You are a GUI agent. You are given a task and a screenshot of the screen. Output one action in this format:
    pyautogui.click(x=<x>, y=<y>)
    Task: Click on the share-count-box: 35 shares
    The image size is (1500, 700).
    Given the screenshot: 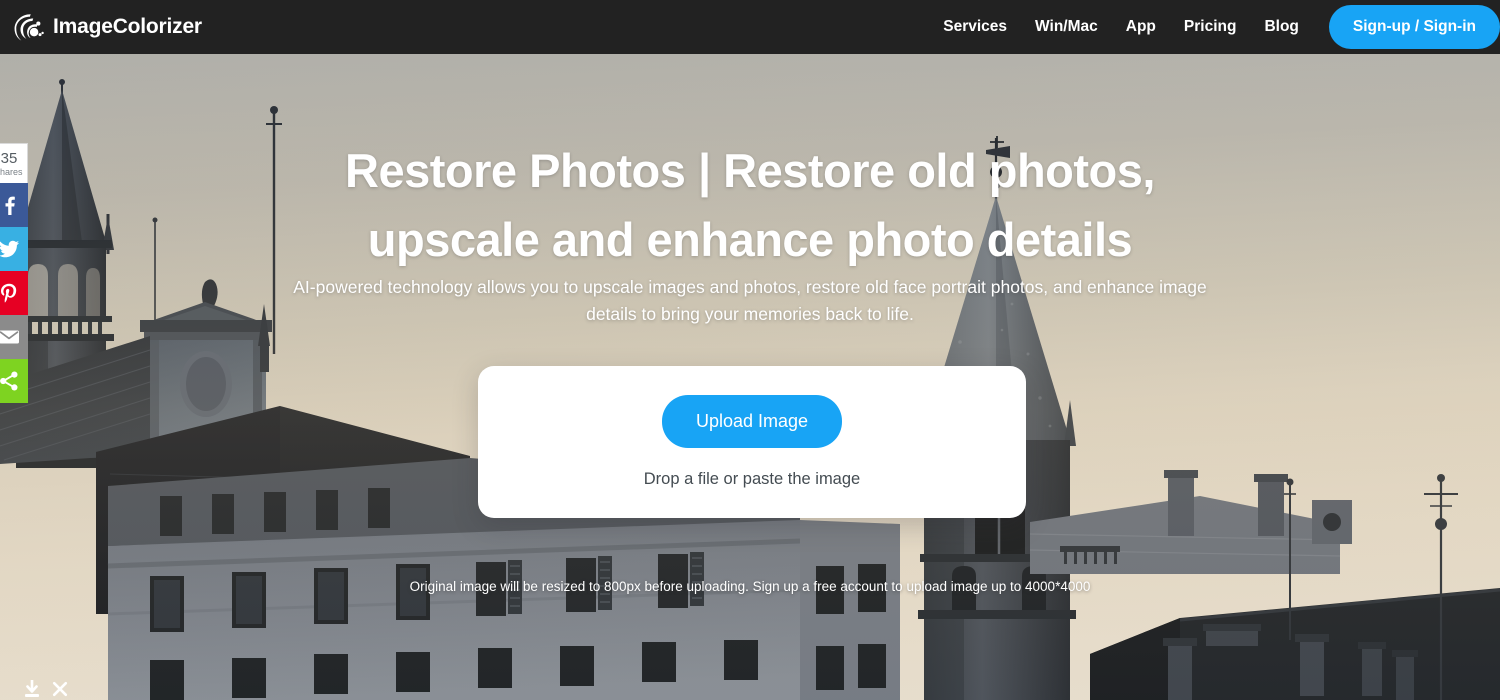 What is the action you would take?
    pyautogui.click(x=14, y=163)
    